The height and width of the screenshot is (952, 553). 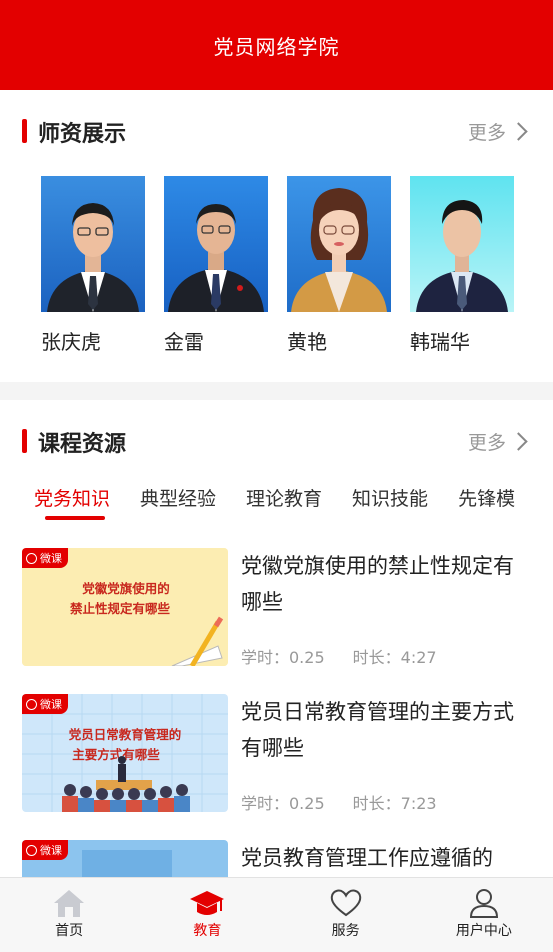 What do you see at coordinates (440, 342) in the screenshot?
I see `teacher-name: 韩瑞华` at bounding box center [440, 342].